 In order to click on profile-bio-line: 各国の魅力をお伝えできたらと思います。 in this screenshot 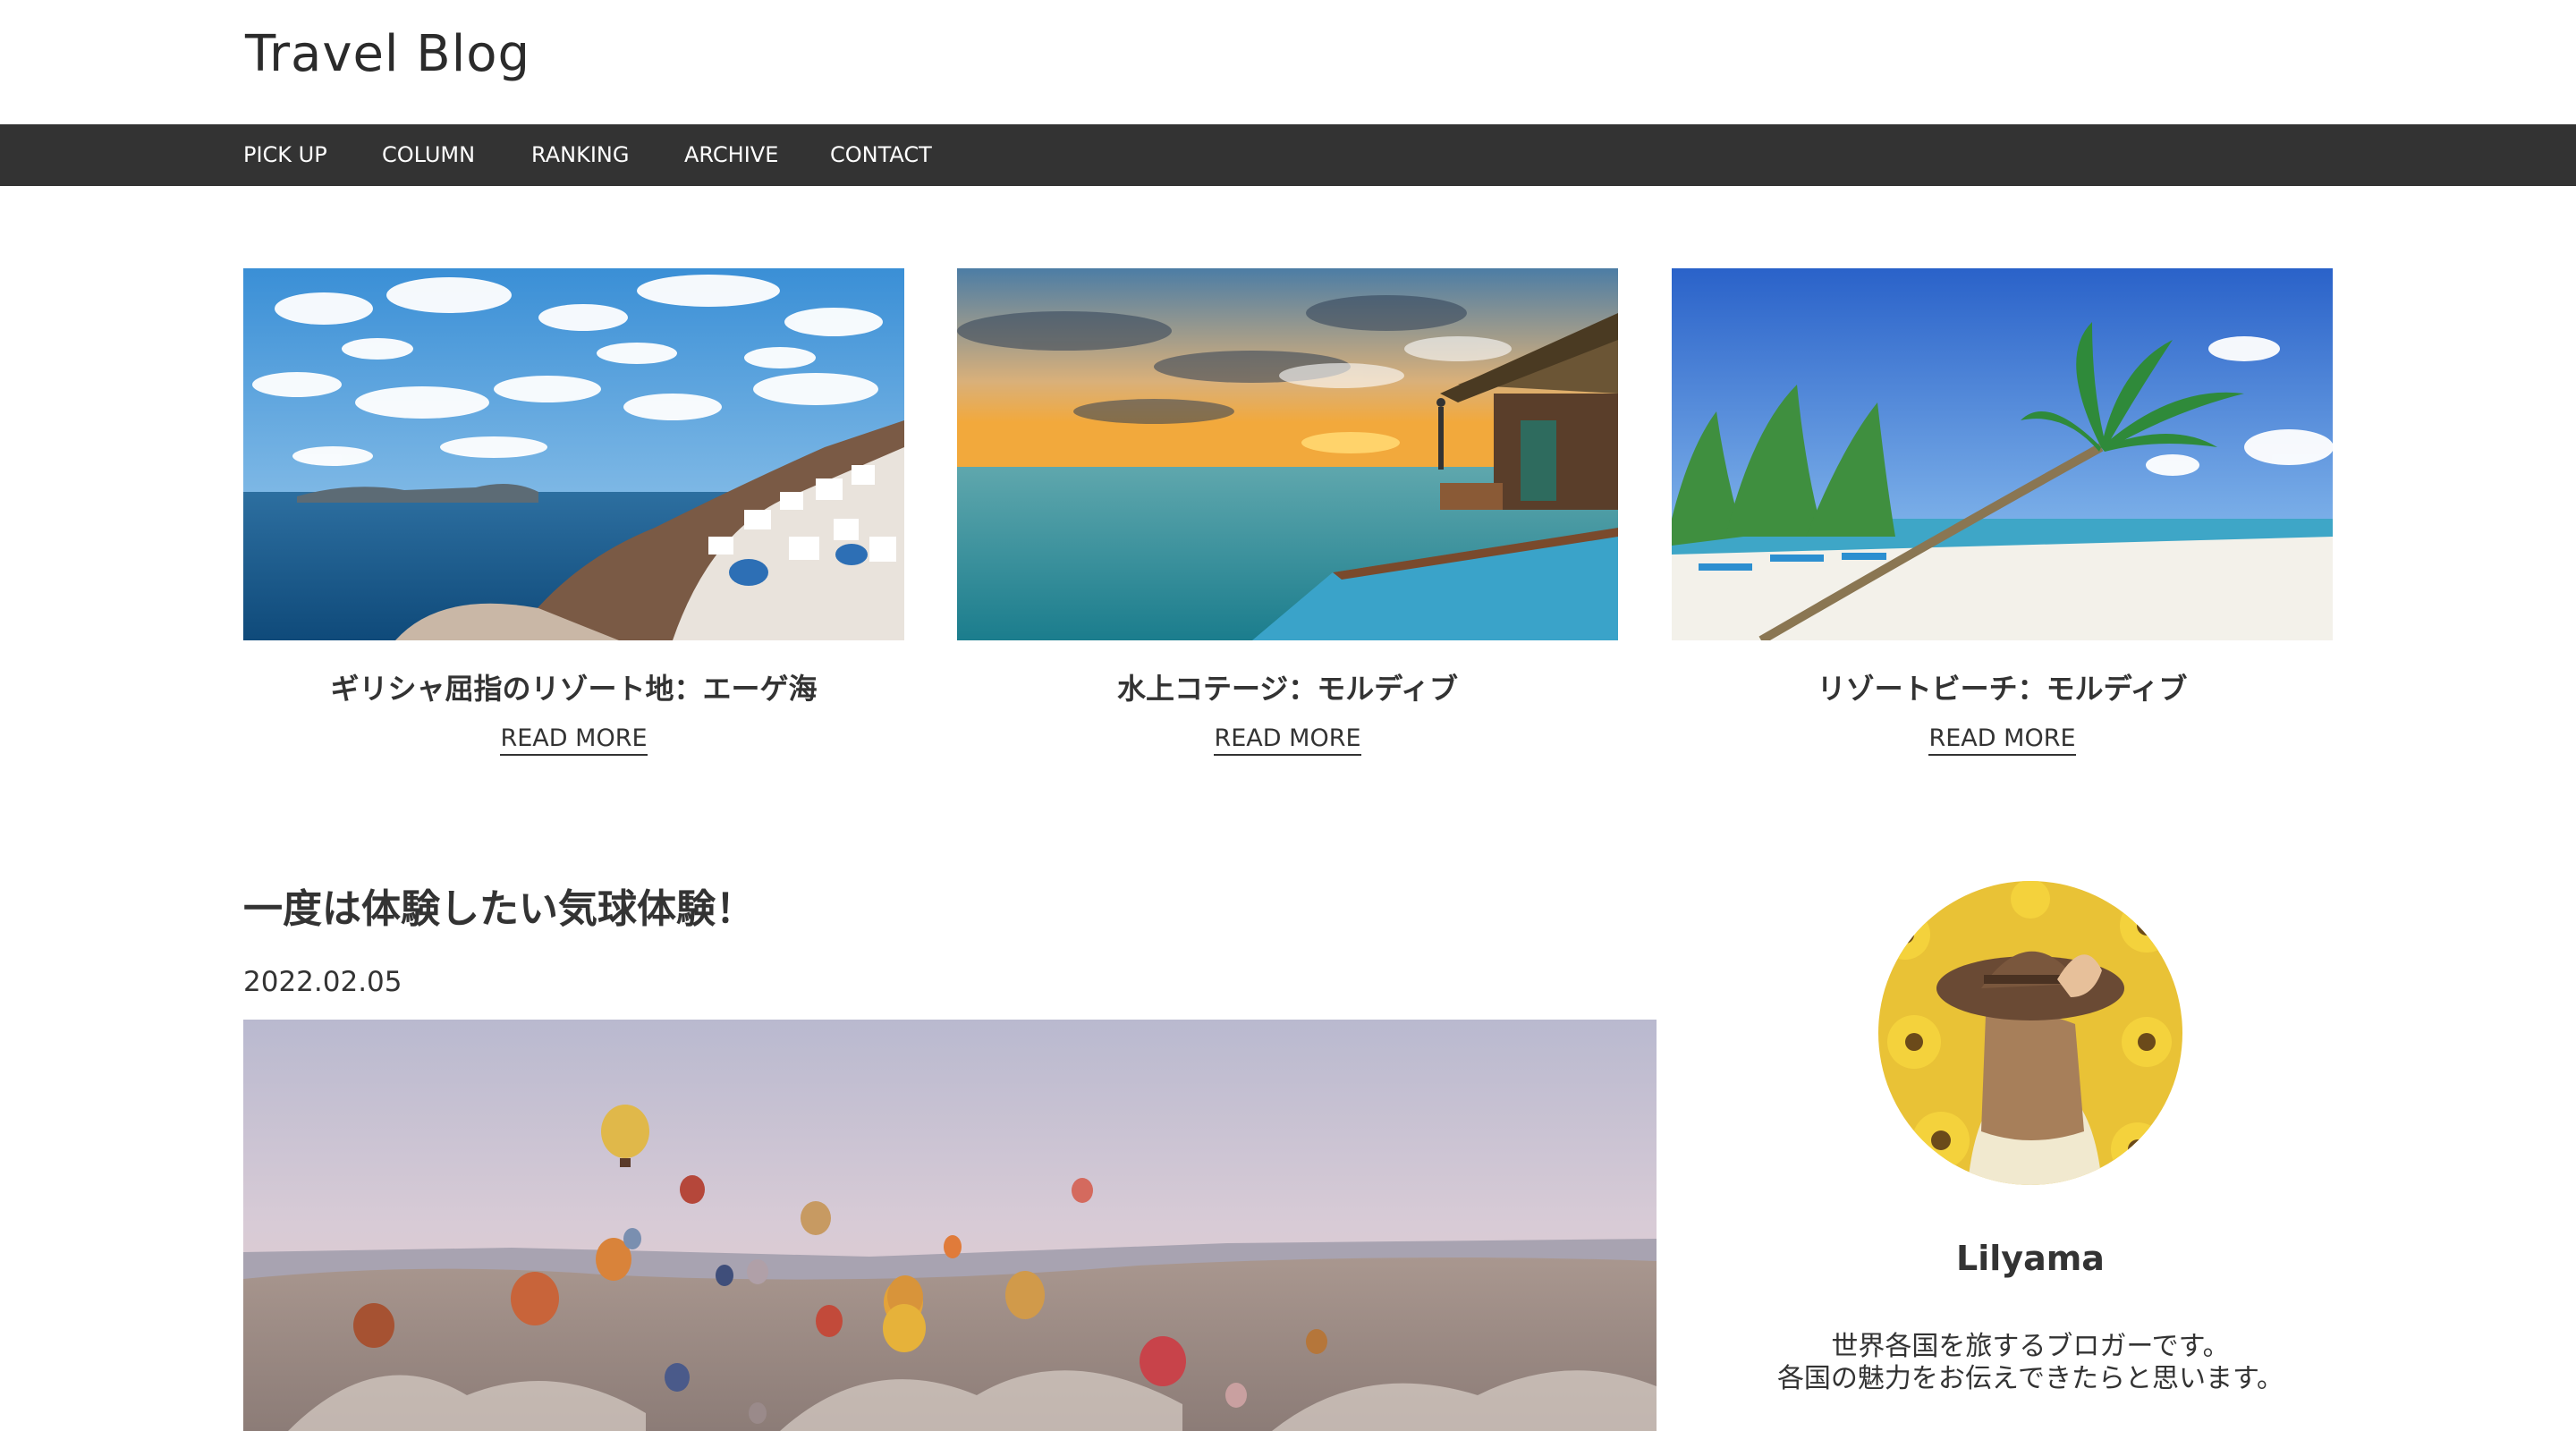, I will do `click(2030, 1378)`.